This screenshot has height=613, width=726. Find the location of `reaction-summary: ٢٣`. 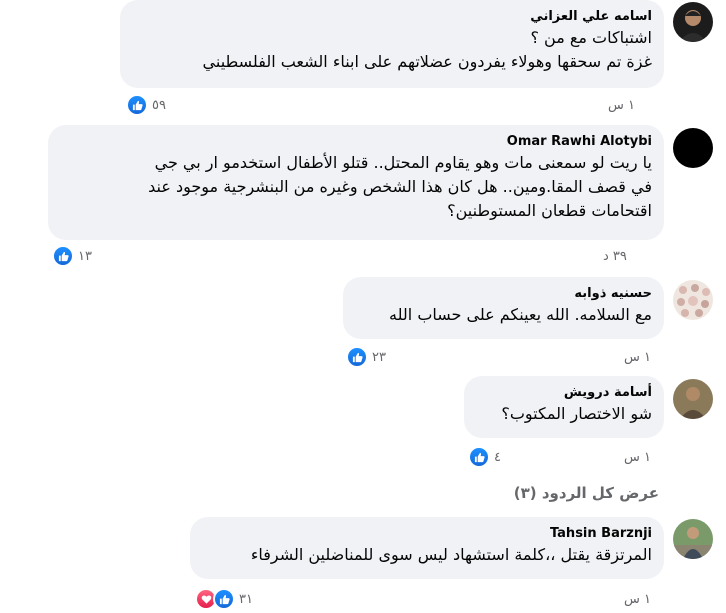

reaction-summary: ٢٣ is located at coordinates (366, 357).